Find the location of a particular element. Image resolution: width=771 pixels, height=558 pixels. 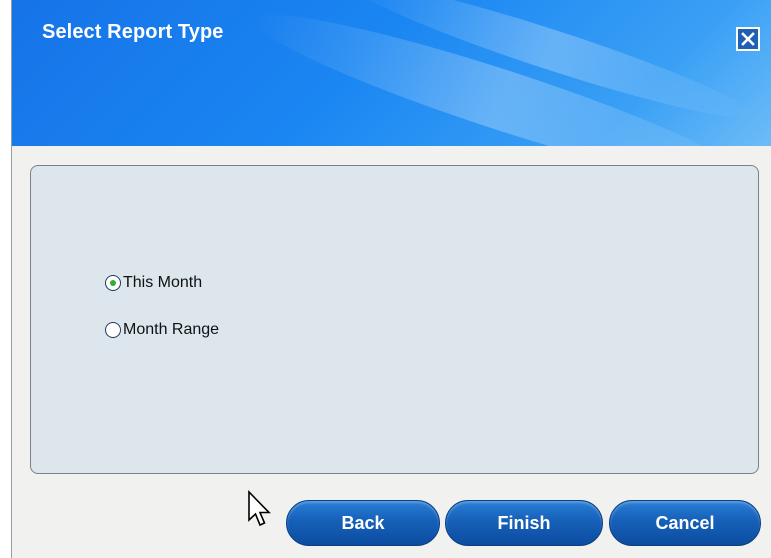

radio-this-month: This Month is located at coordinates (153, 283).